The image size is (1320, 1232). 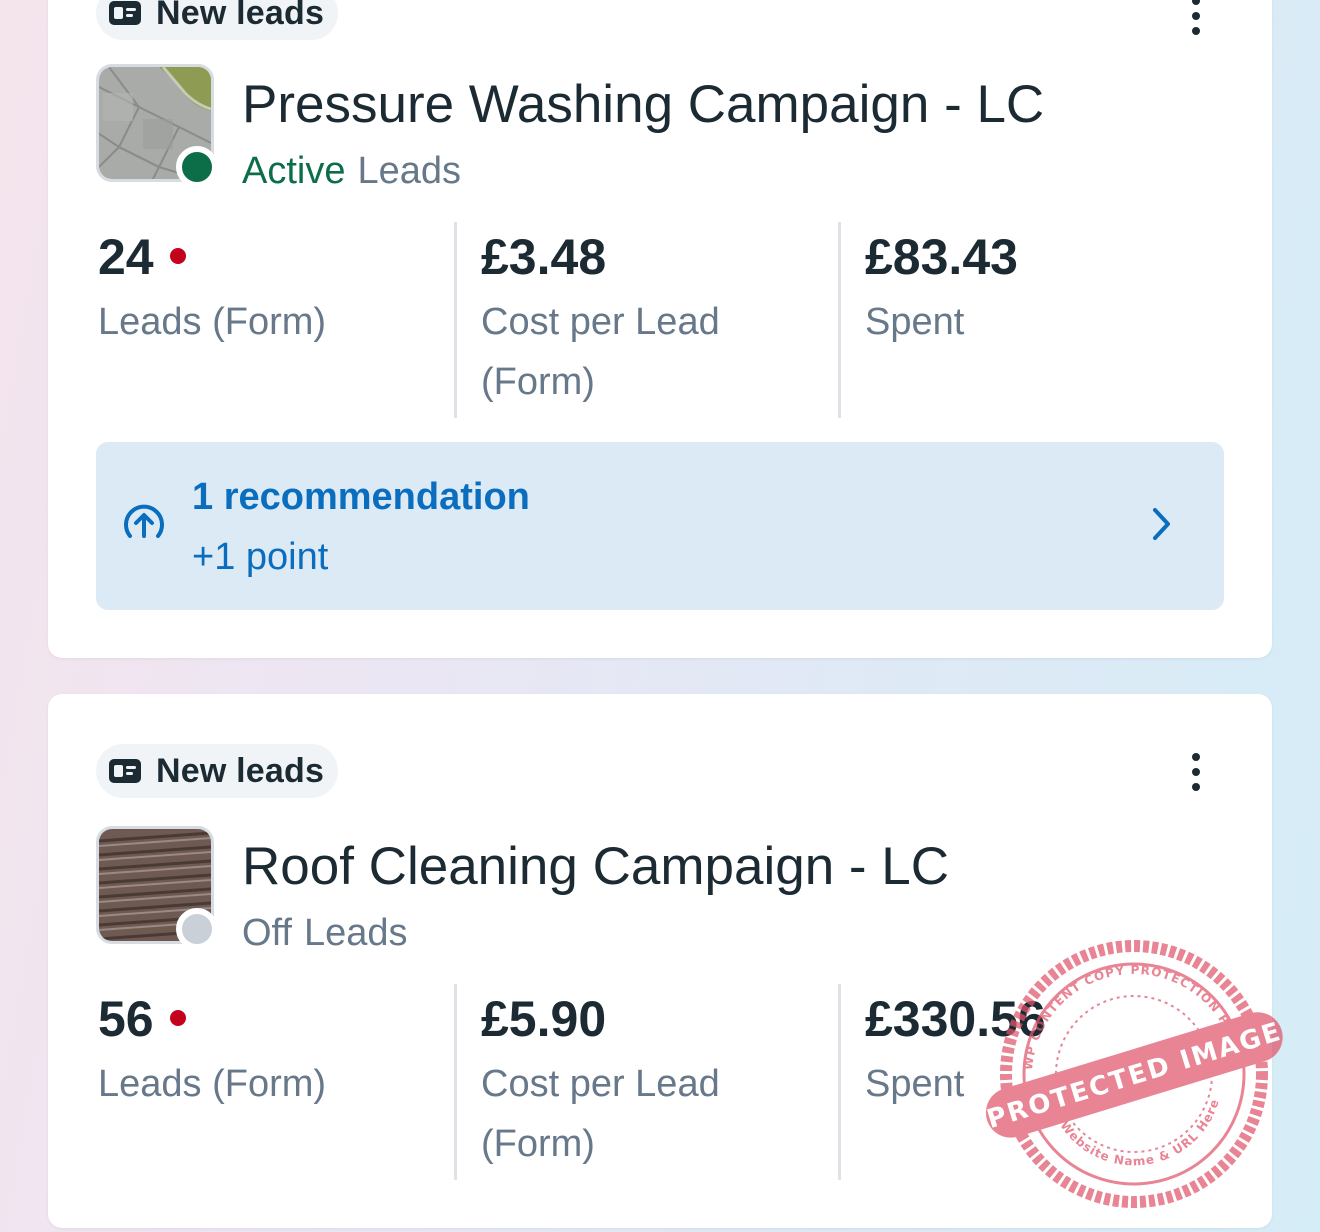 I want to click on recommendation-banner: 1 recommendation +1 point, so click(x=660, y=526).